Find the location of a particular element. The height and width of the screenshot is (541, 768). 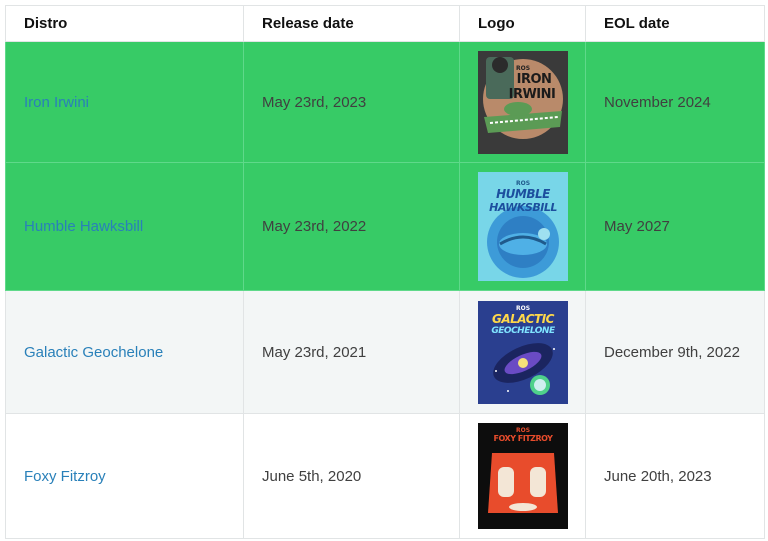

humble-hawksbill-logo: ROS HUMBLE HAWKSBILL is located at coordinates (523, 226).